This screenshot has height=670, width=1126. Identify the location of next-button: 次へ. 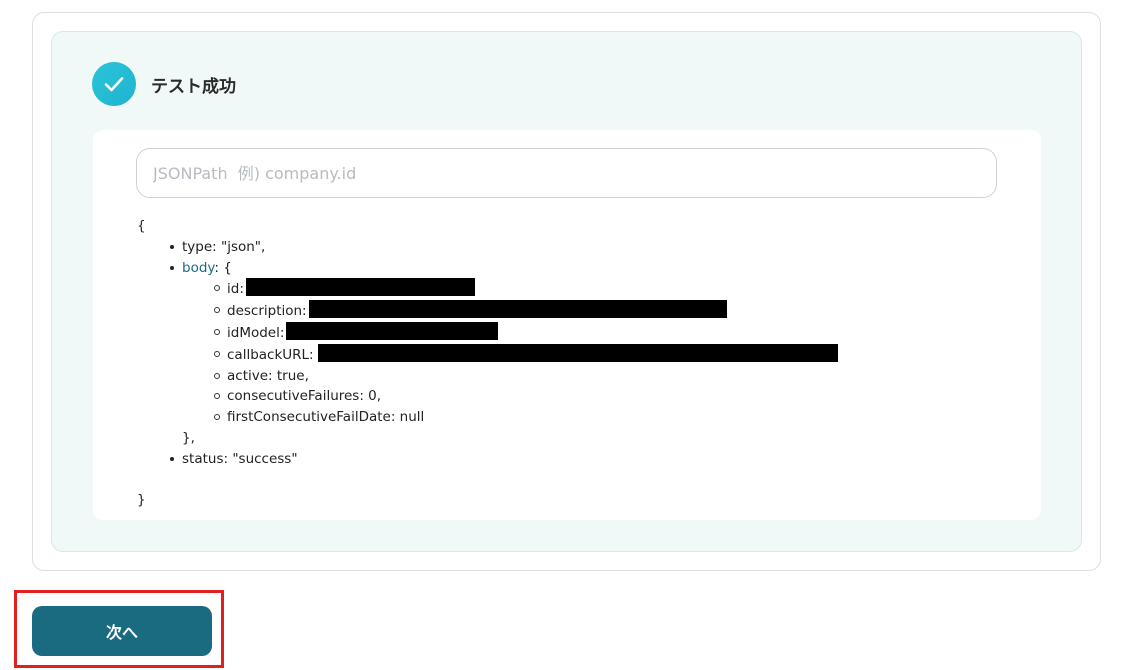
(122, 631).